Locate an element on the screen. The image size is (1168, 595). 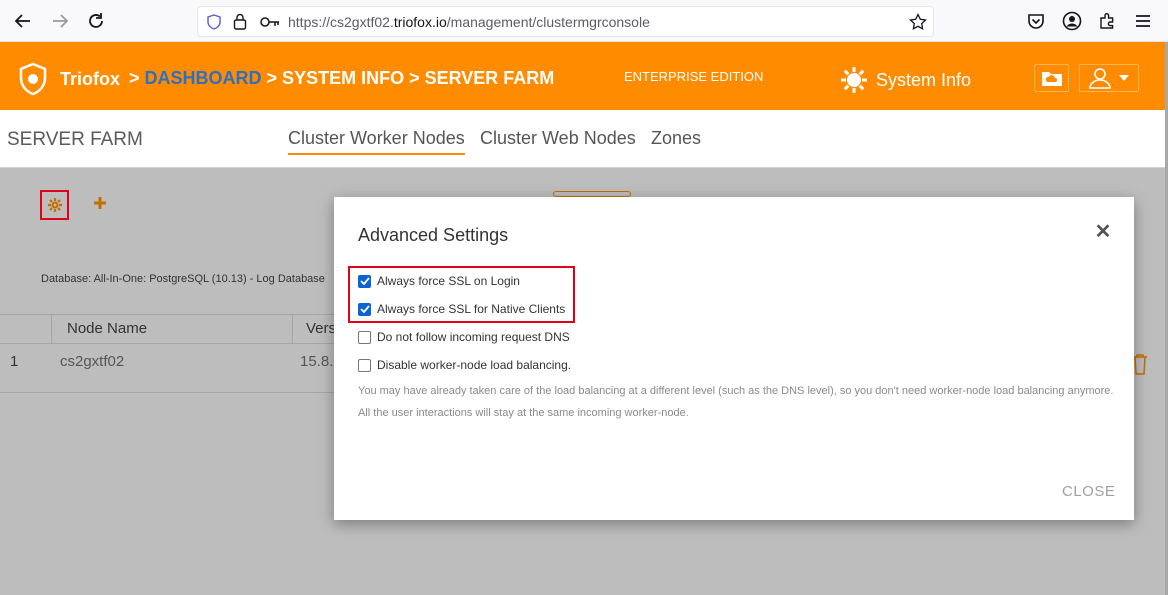
system-info-link: System Info is located at coordinates (905, 80).